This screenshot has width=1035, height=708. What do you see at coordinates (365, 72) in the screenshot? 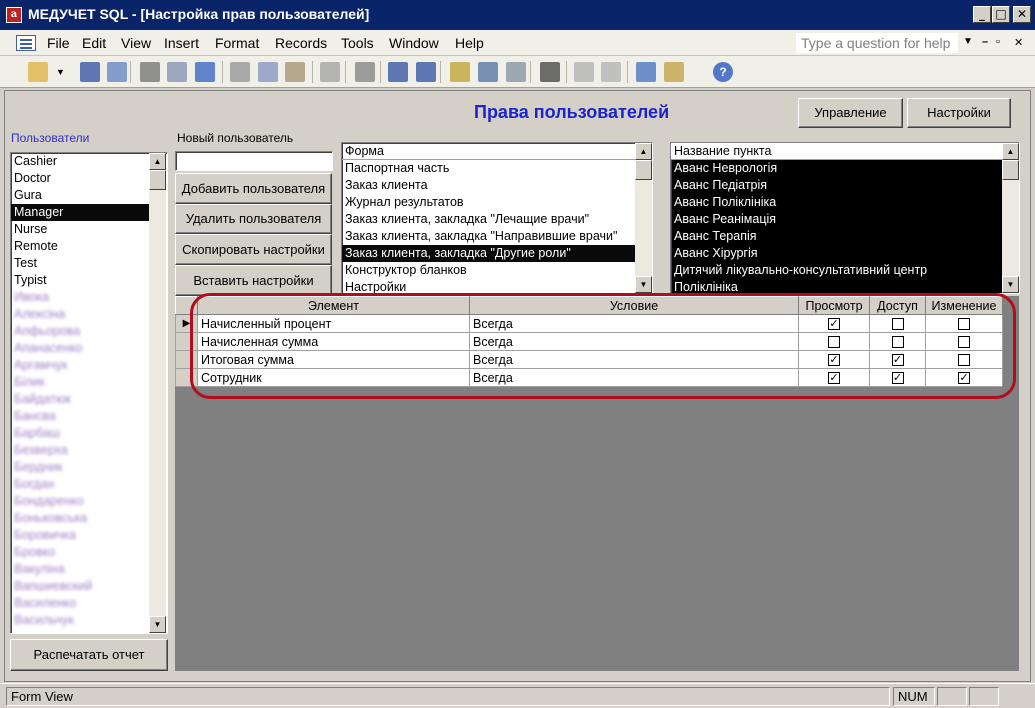
I see `object-icon` at bounding box center [365, 72].